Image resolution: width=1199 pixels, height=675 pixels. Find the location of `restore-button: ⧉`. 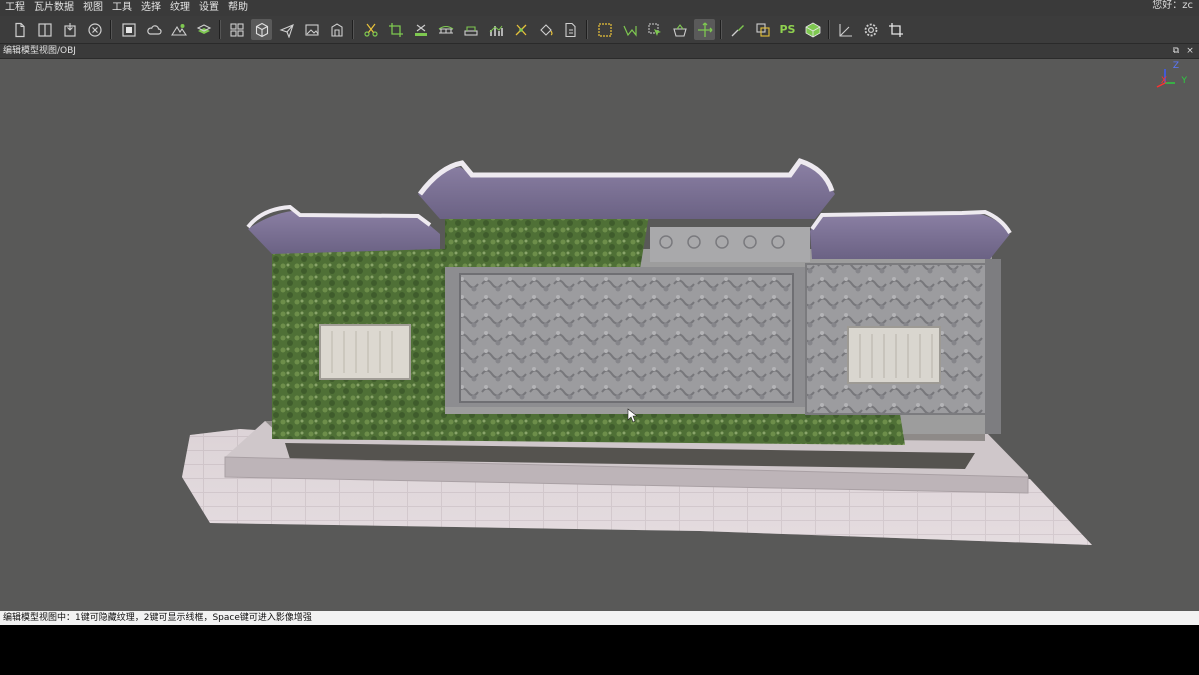

restore-button: ⧉ is located at coordinates (1176, 51).